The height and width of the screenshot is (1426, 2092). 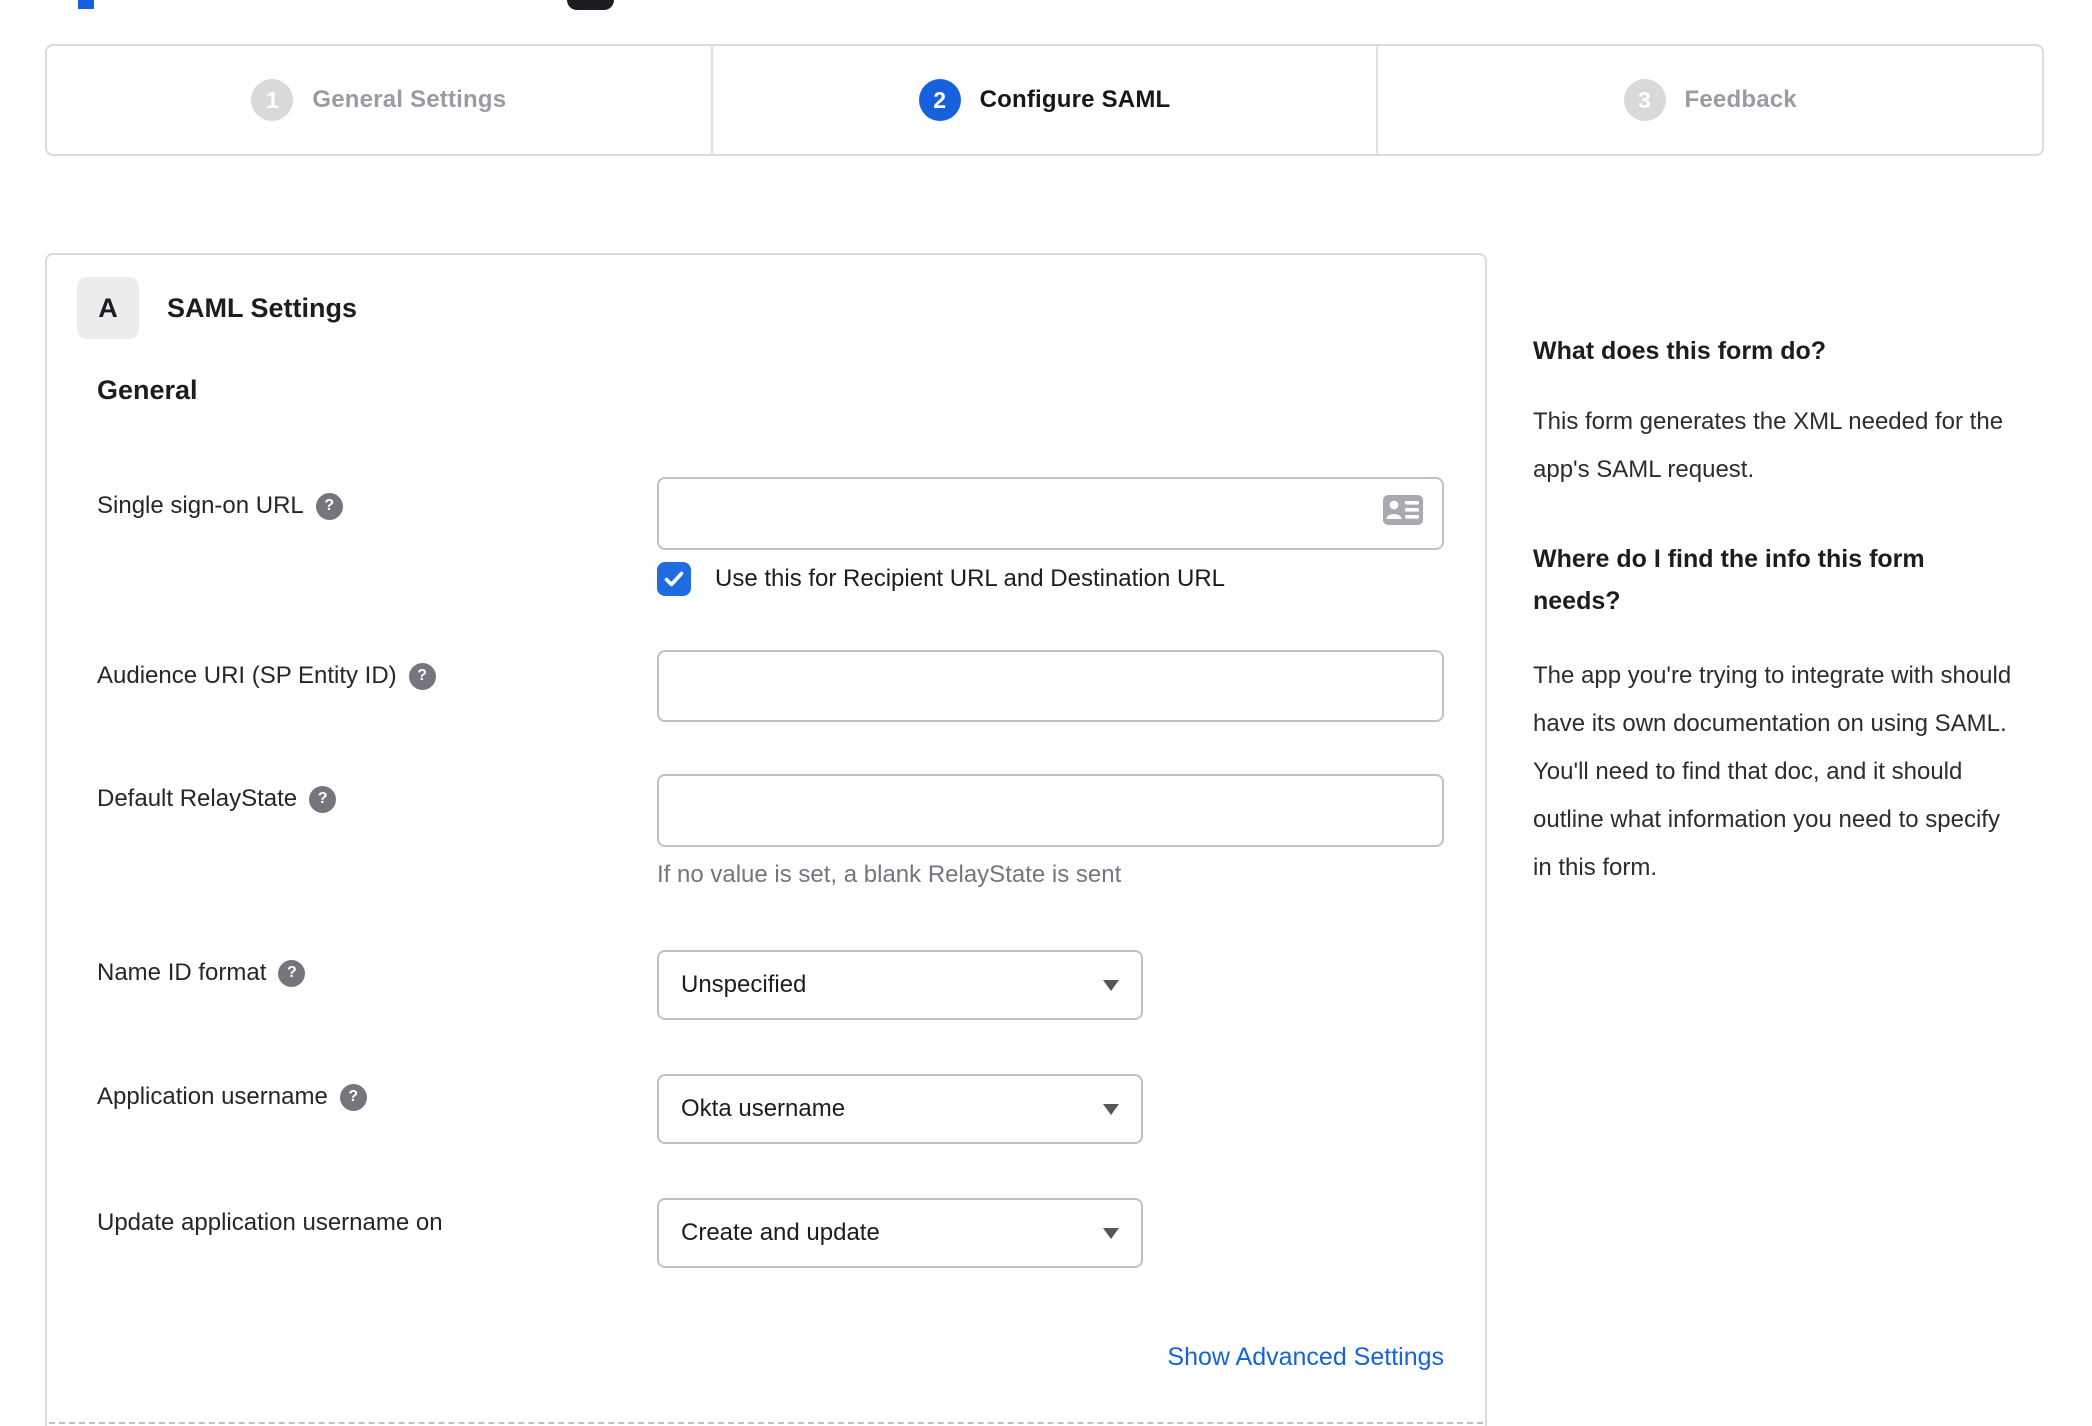 I want to click on audience-uri-label-text: Audience URI (SP Entity ID), so click(x=247, y=675).